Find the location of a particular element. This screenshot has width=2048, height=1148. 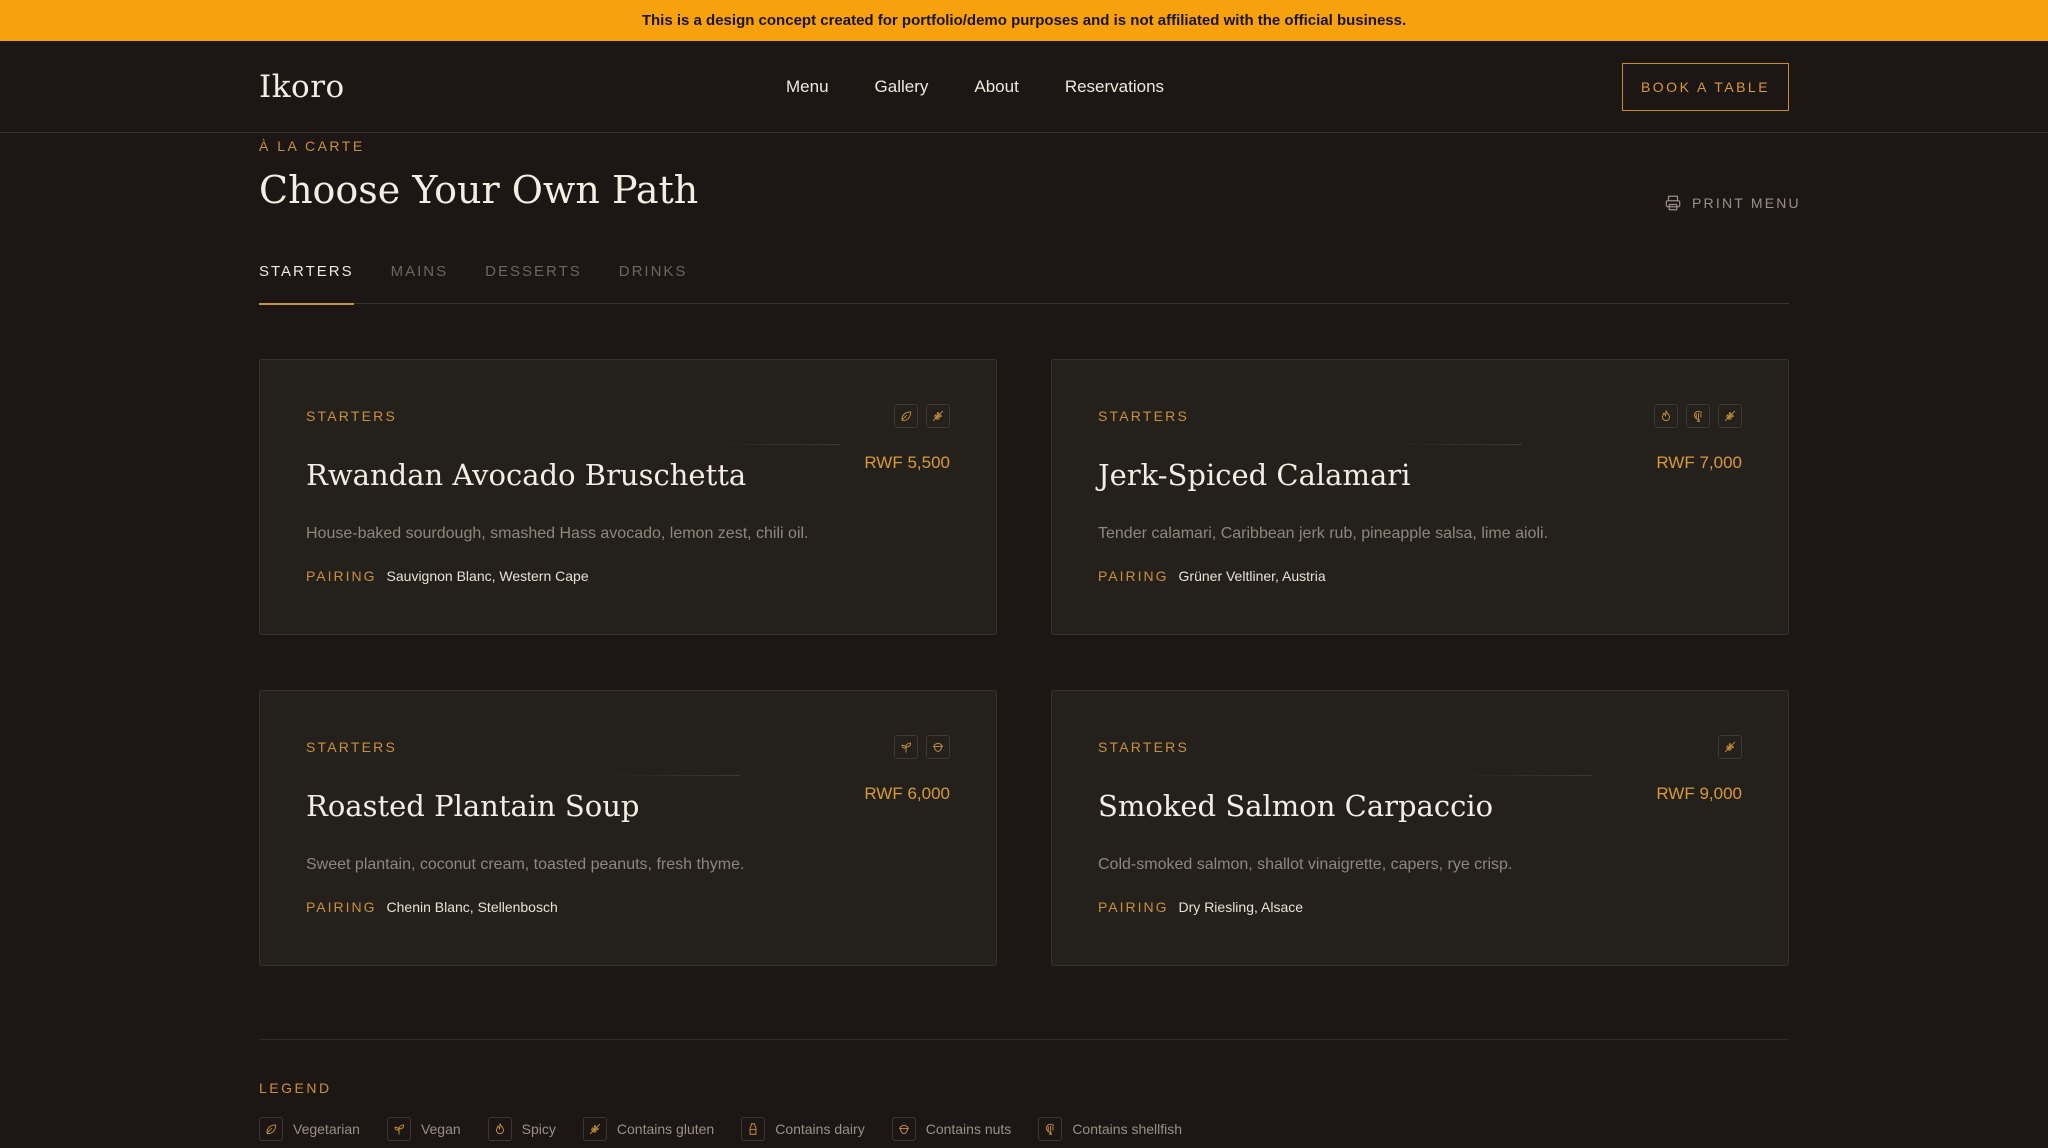

legend-item-shellfish: Contains shellfish is located at coordinates (1110, 1129).